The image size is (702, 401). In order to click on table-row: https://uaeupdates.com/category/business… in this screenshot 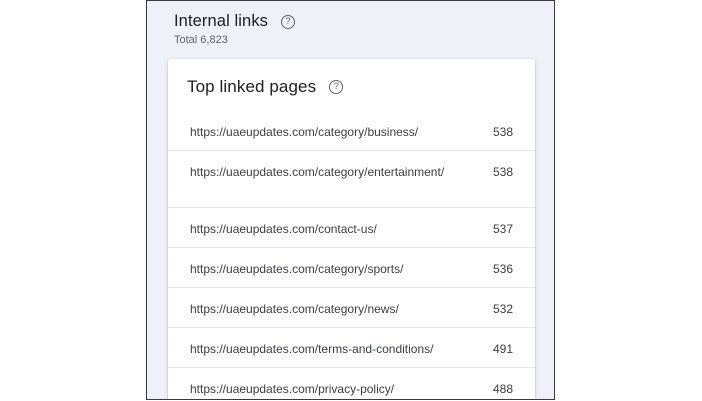, I will do `click(351, 131)`.